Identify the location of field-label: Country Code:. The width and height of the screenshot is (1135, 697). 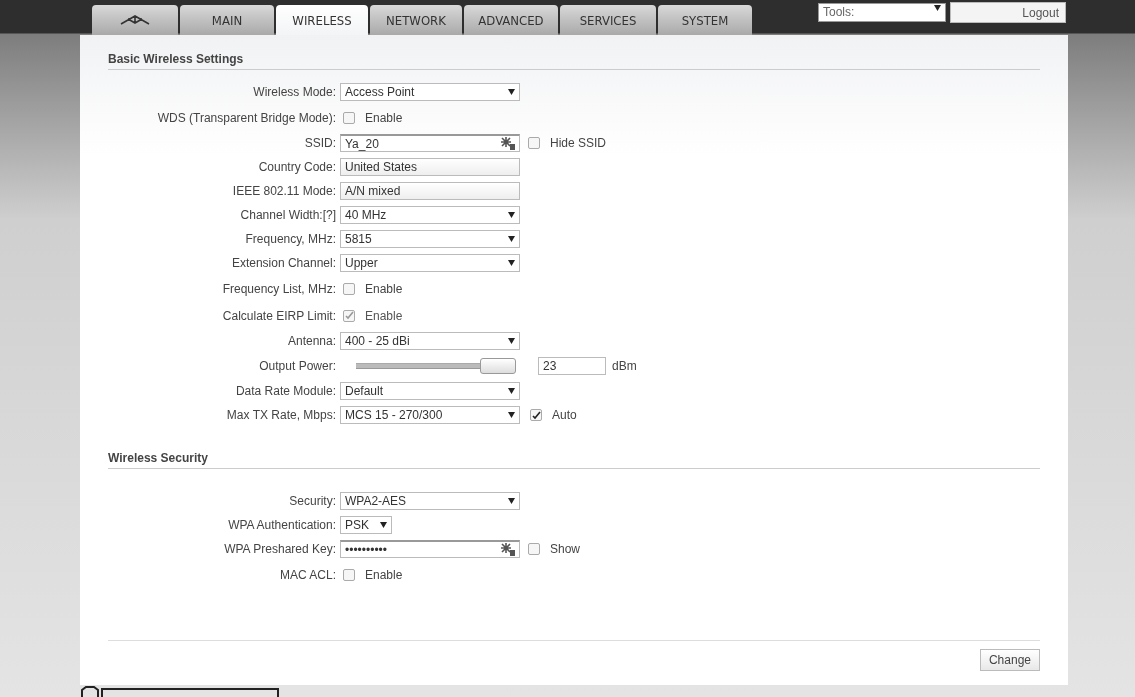
(297, 167).